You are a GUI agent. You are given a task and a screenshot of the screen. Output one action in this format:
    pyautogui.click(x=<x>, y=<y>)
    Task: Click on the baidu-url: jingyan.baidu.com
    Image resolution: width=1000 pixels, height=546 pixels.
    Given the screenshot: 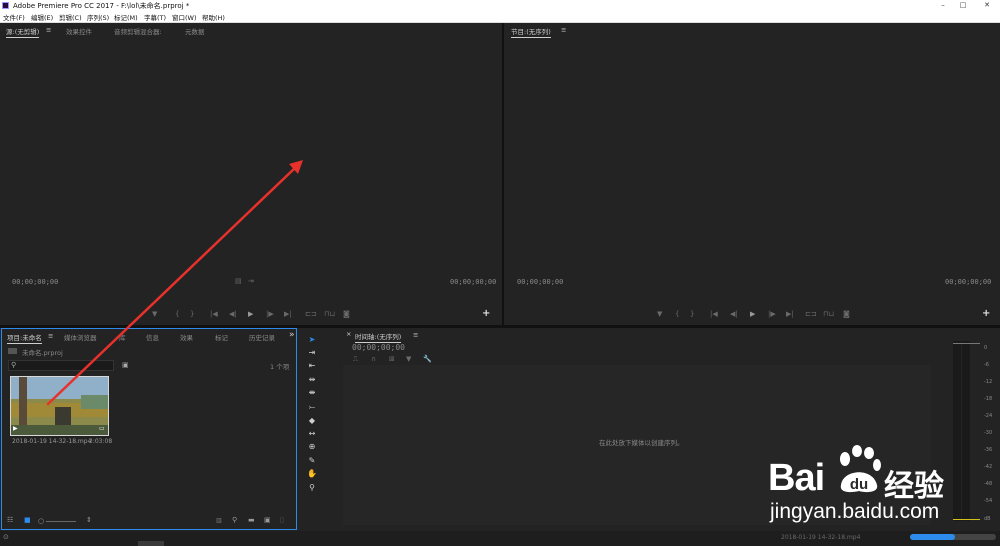 What is the action you would take?
    pyautogui.click(x=855, y=511)
    